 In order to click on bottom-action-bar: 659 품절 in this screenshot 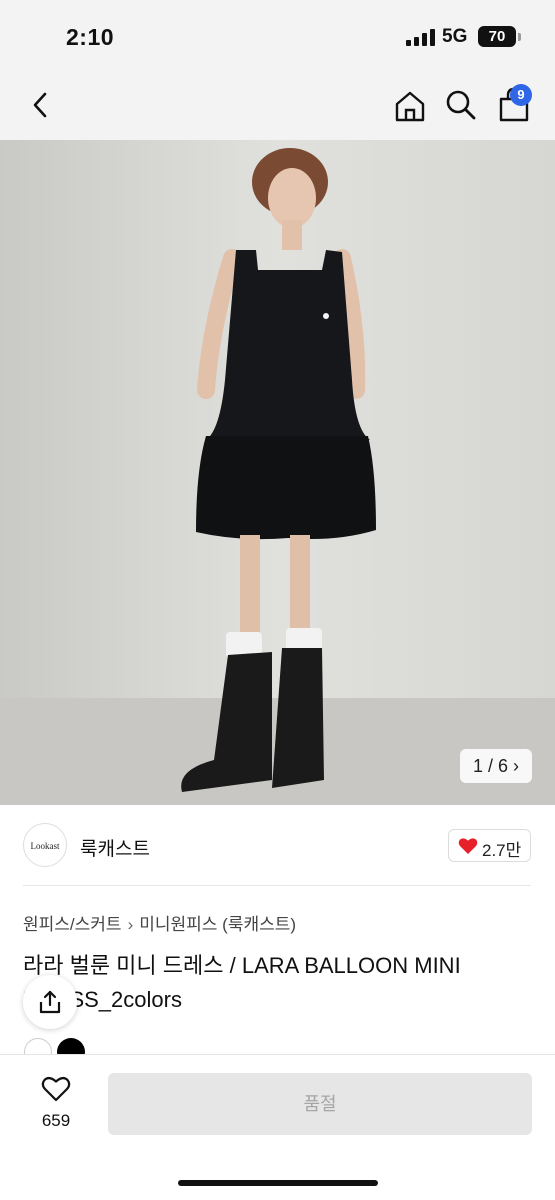, I will do `click(277, 1127)`.